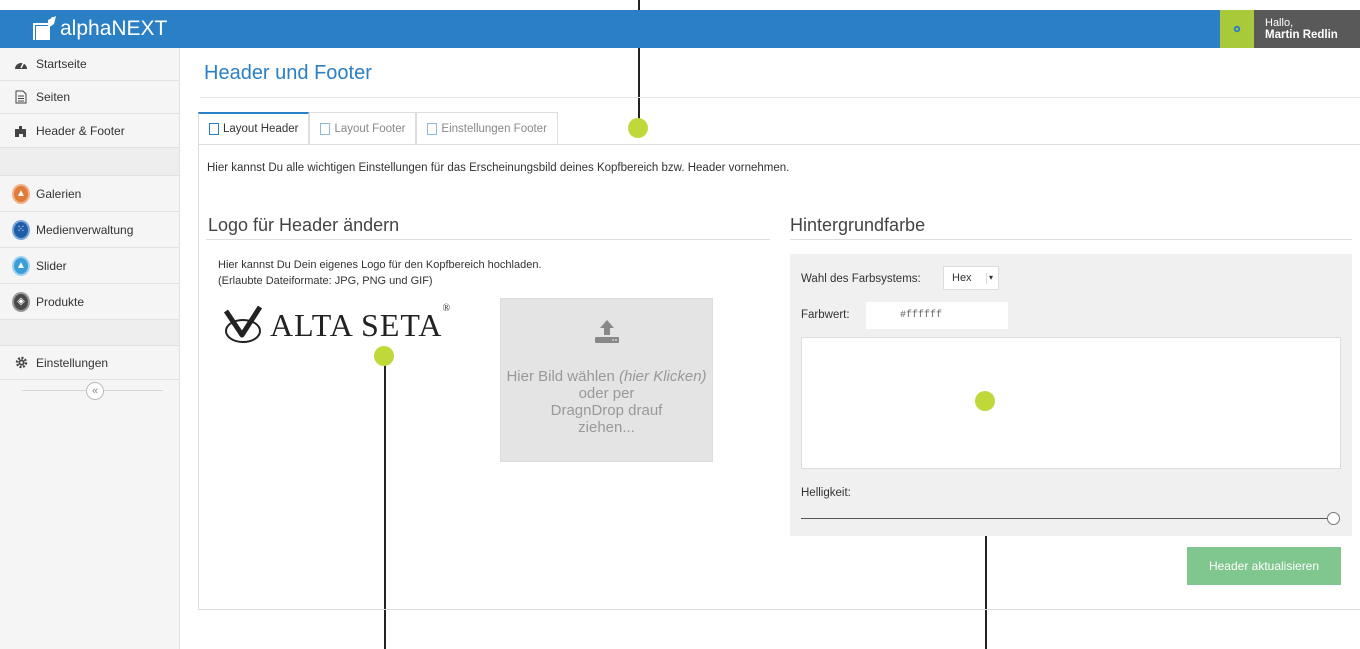 The image size is (1360, 649). I want to click on color-system-label: Wahl des Farbsystems:, so click(861, 279).